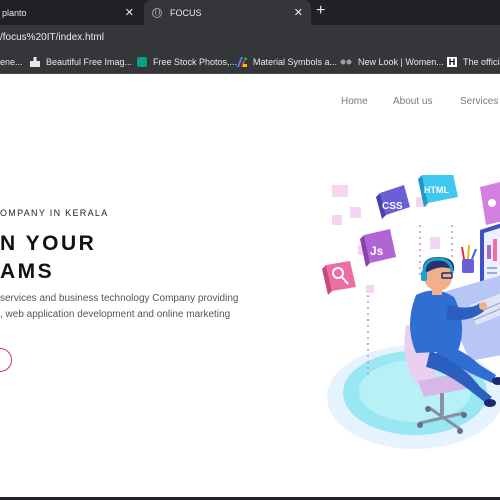 The width and height of the screenshot is (500, 500). Describe the element at coordinates (27, 271) in the screenshot. I see `hero-headline-line2: AMS` at that location.